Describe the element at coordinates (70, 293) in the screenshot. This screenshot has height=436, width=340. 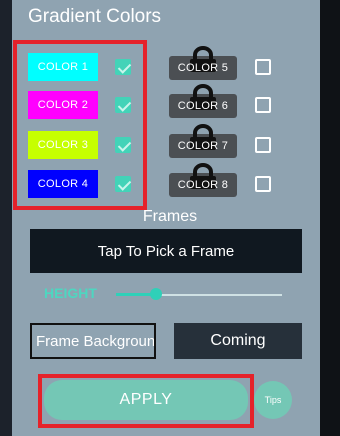
I see `height-label: HEIGHT` at that location.